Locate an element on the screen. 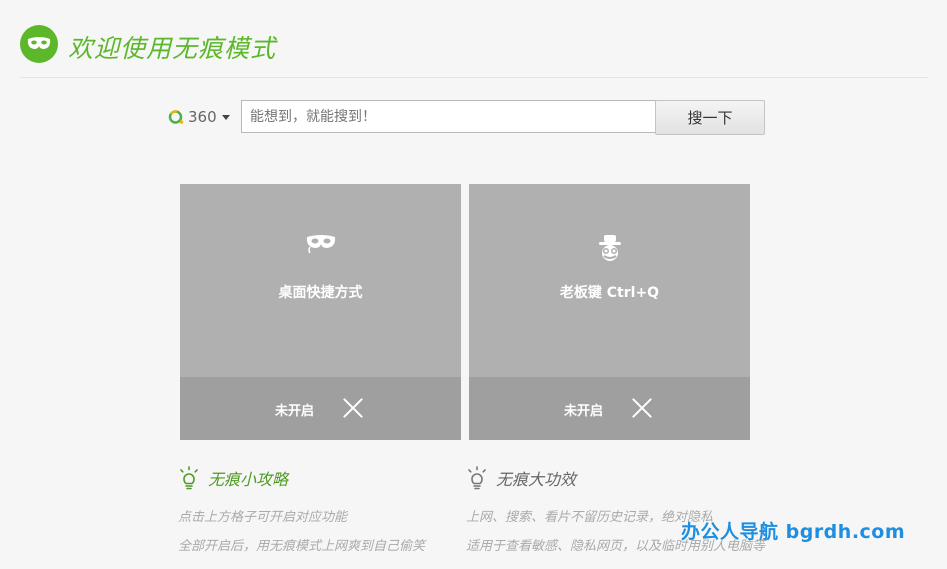  tips-title: 无痕大功效 is located at coordinates (536, 479).